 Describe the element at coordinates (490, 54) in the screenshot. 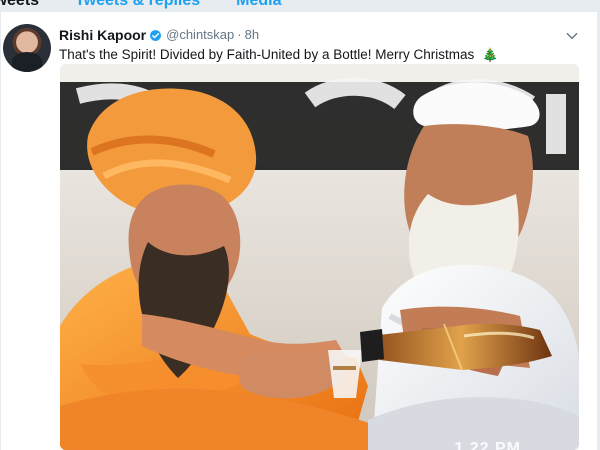

I see `christmas-tree-icon: 🎄` at that location.